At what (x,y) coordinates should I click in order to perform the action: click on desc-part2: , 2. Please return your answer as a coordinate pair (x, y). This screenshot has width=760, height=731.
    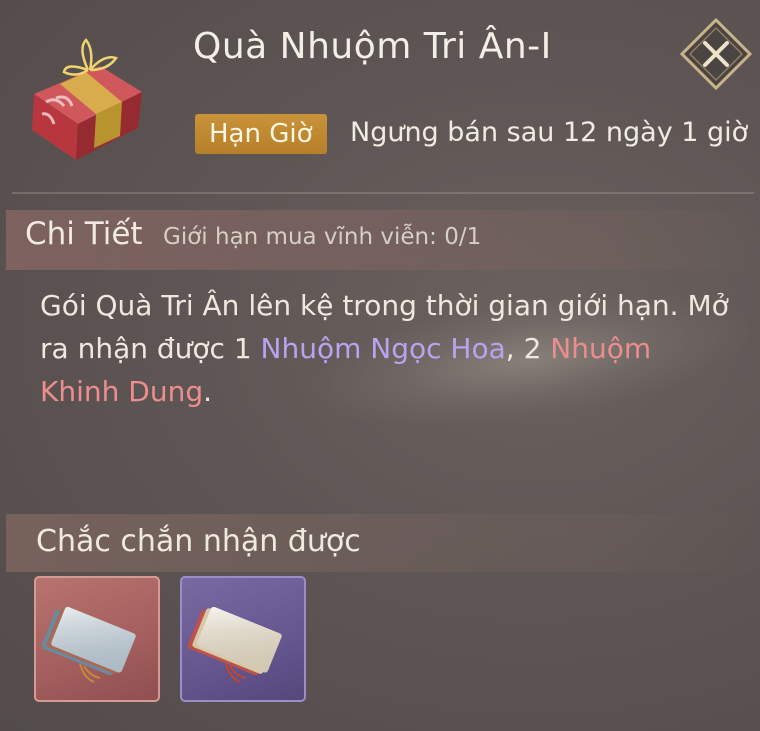
    Looking at the image, I should click on (528, 348).